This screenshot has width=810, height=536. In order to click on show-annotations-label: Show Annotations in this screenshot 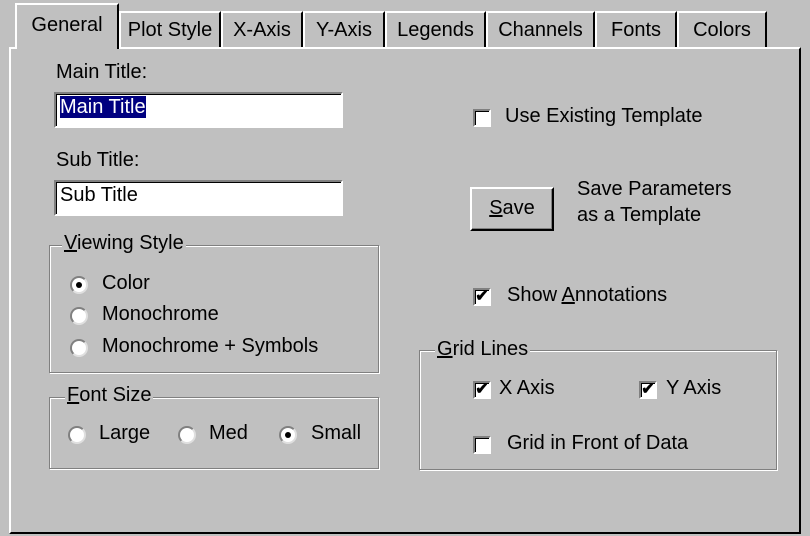, I will do `click(587, 295)`.